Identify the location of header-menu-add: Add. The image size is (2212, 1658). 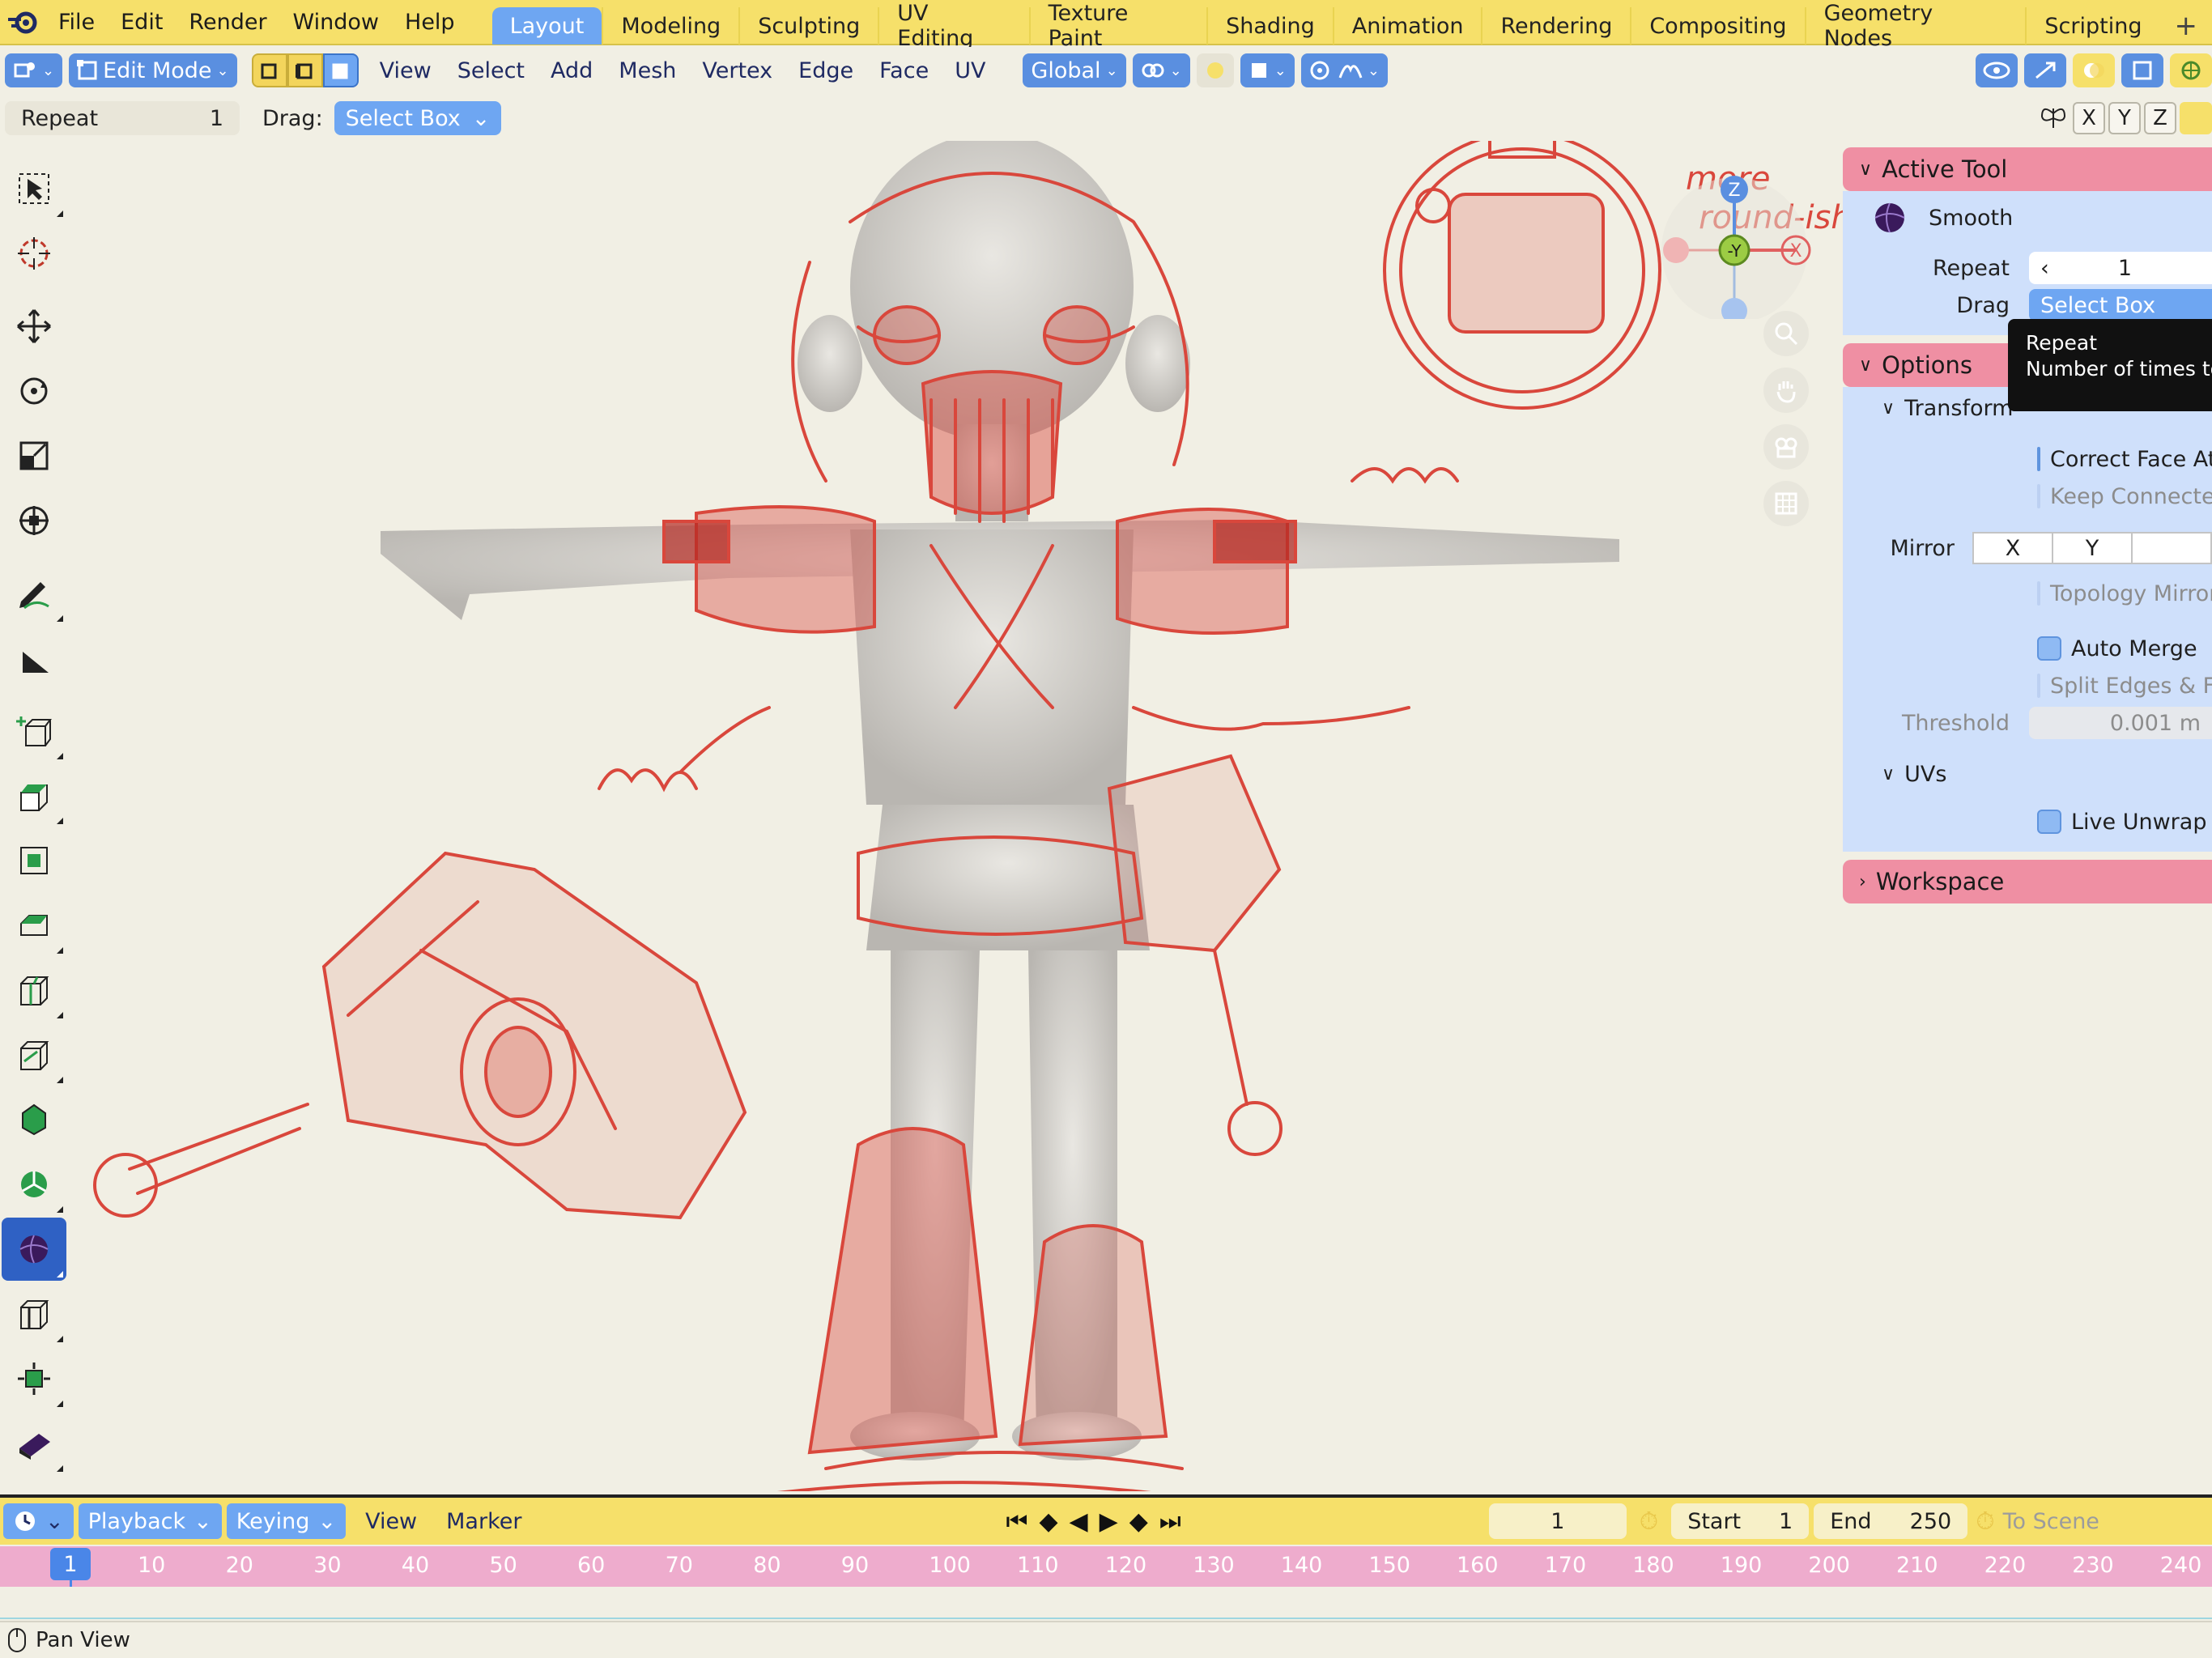
(572, 70).